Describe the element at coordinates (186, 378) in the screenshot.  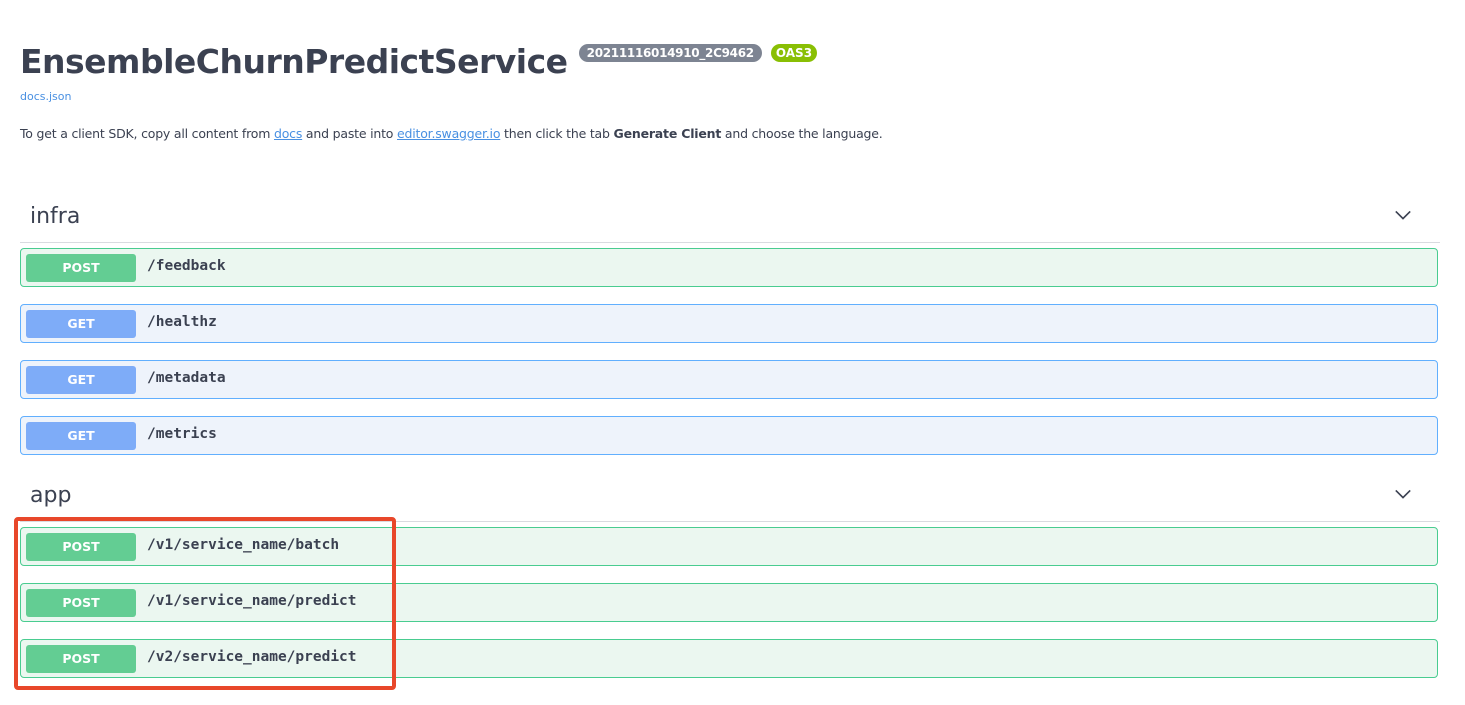
I see `operation-path: /metadata` at that location.